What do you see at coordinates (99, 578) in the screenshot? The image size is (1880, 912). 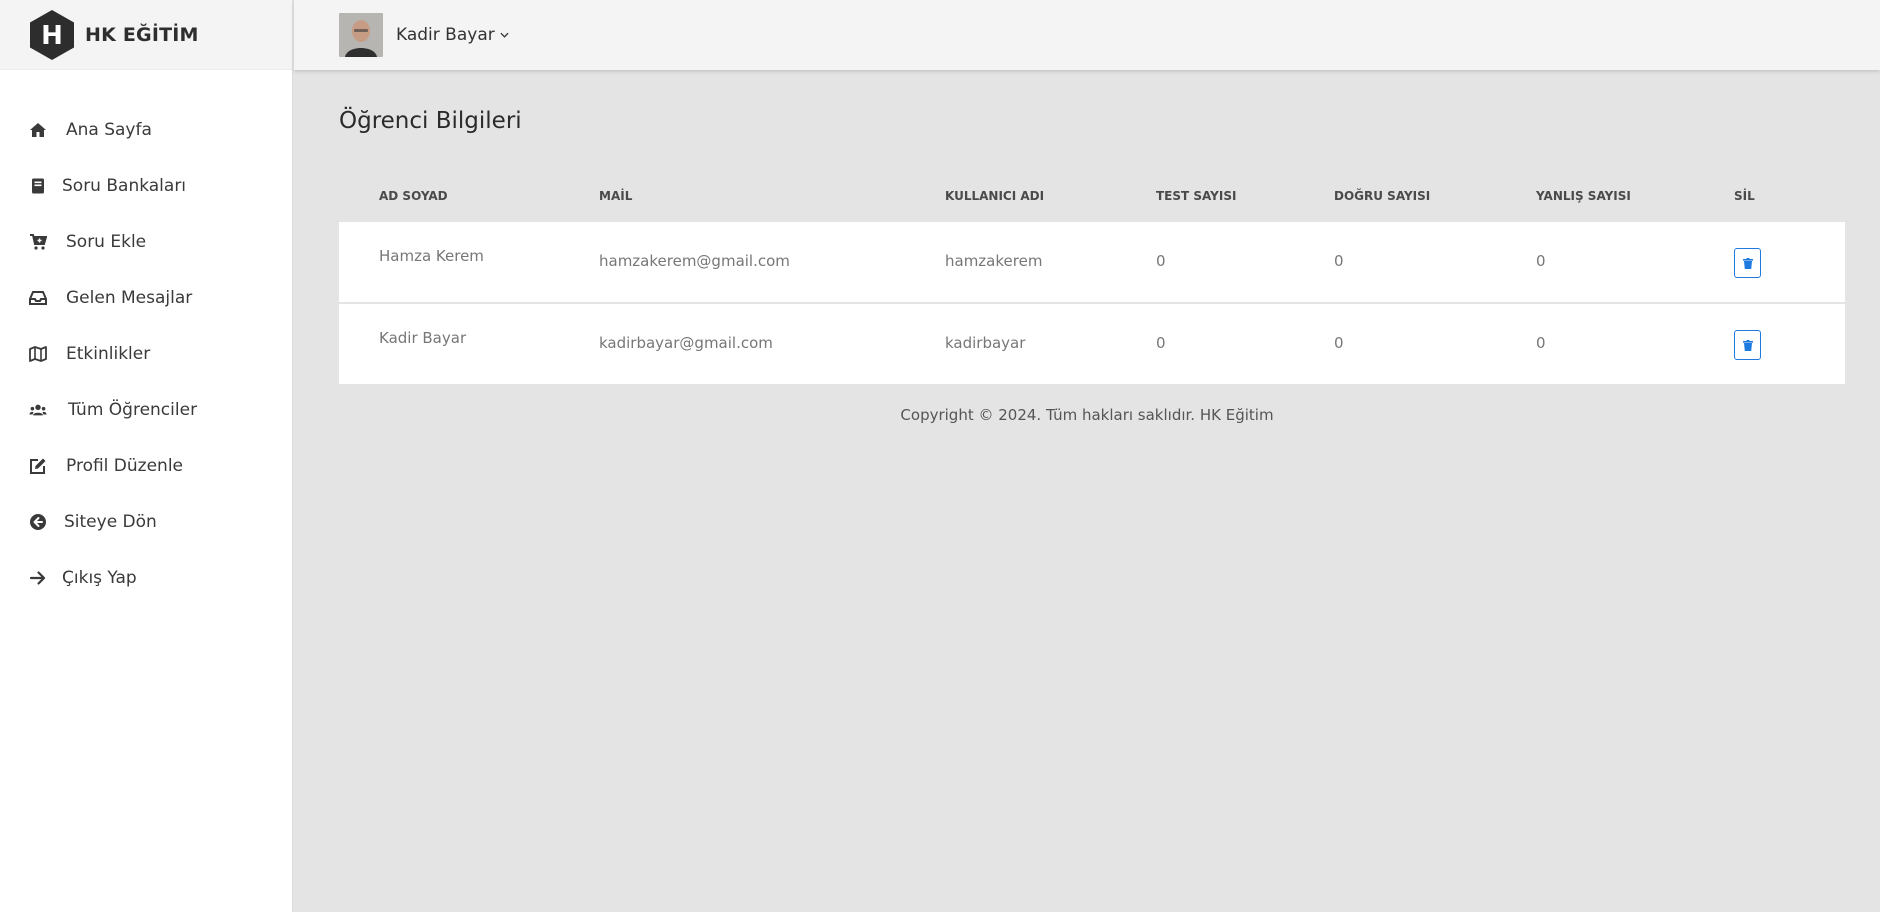 I see `sidebar-item-label: Çıkış Yap` at bounding box center [99, 578].